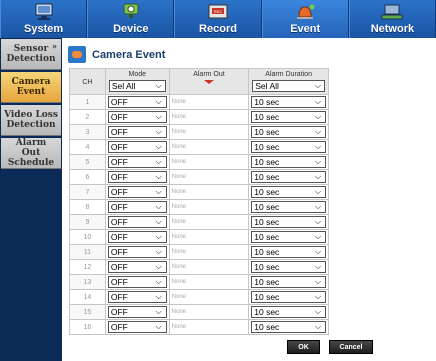 The width and height of the screenshot is (436, 361). What do you see at coordinates (137, 74) in the screenshot?
I see `mode-header-label: Mode` at bounding box center [137, 74].